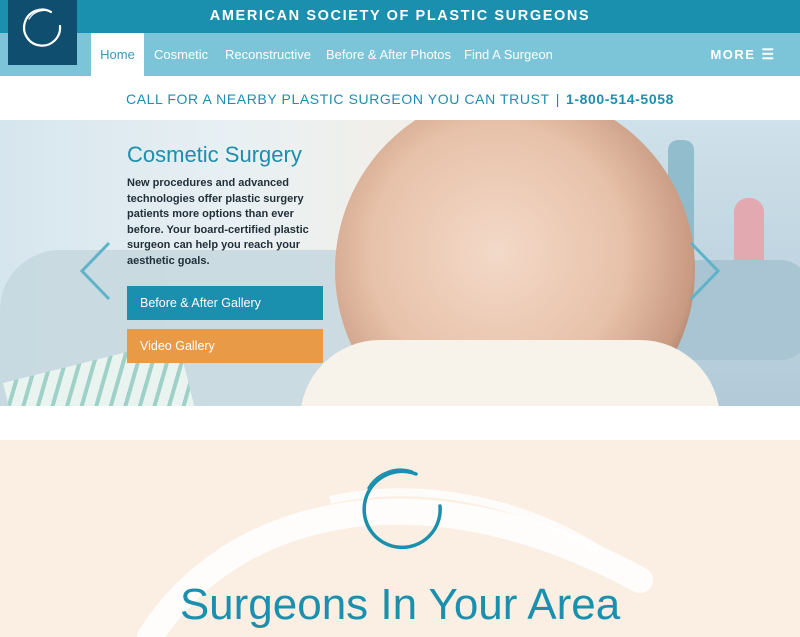 Image resolution: width=800 pixels, height=637 pixels. What do you see at coordinates (225, 346) in the screenshot?
I see `video-gallery-button: Video Gallery` at bounding box center [225, 346].